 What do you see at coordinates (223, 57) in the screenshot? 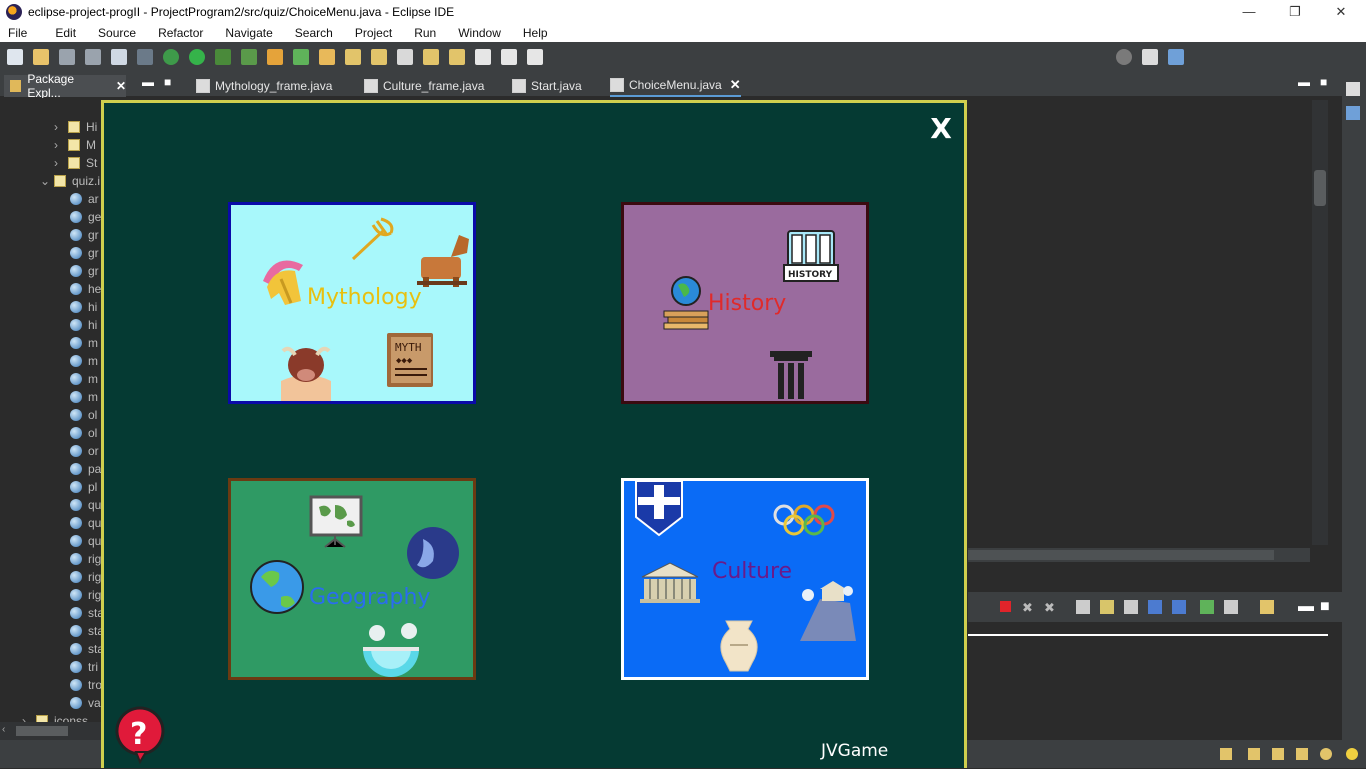
I see `coverage-icon` at bounding box center [223, 57].